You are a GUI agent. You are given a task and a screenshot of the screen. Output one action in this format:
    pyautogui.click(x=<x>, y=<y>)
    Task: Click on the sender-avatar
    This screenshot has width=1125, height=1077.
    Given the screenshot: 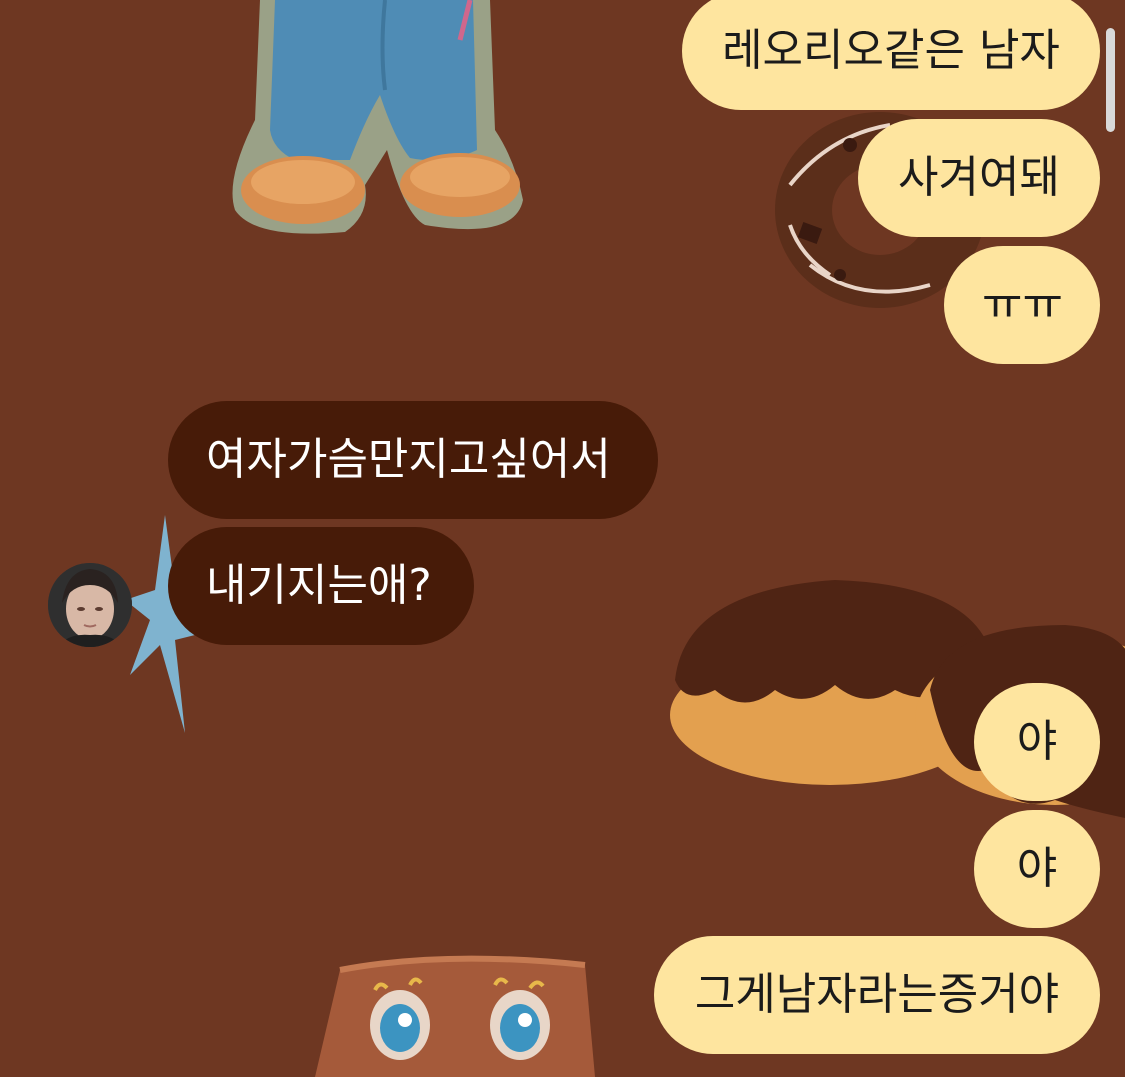 What is the action you would take?
    pyautogui.click(x=90, y=605)
    